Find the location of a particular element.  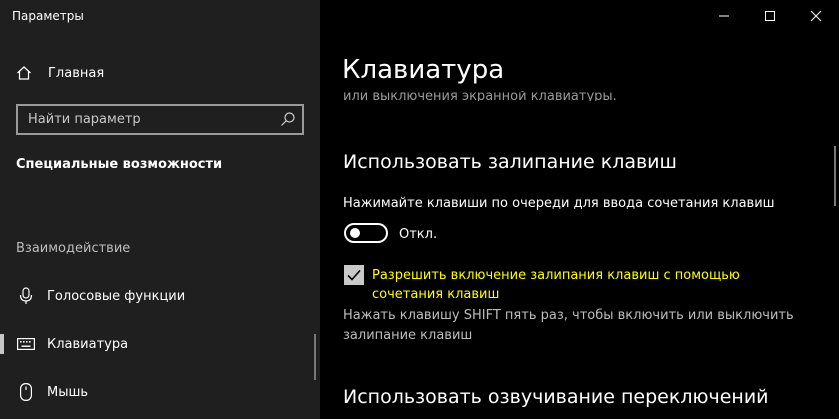

search-input is located at coordinates (146, 119).